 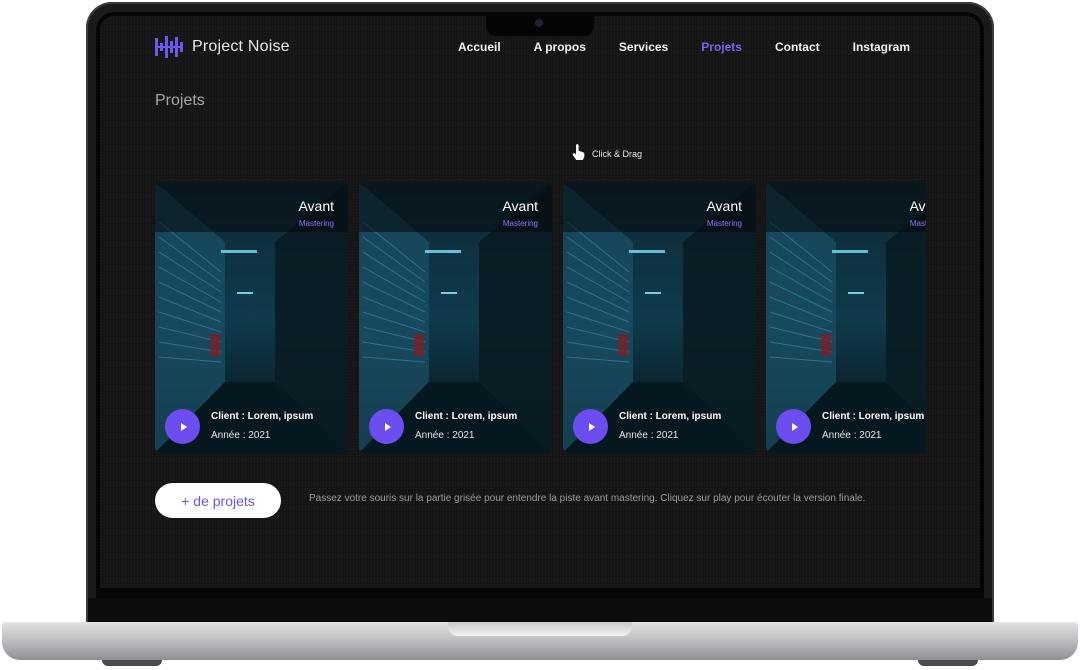 I want to click on nav-accueil: Accueil, so click(x=479, y=47).